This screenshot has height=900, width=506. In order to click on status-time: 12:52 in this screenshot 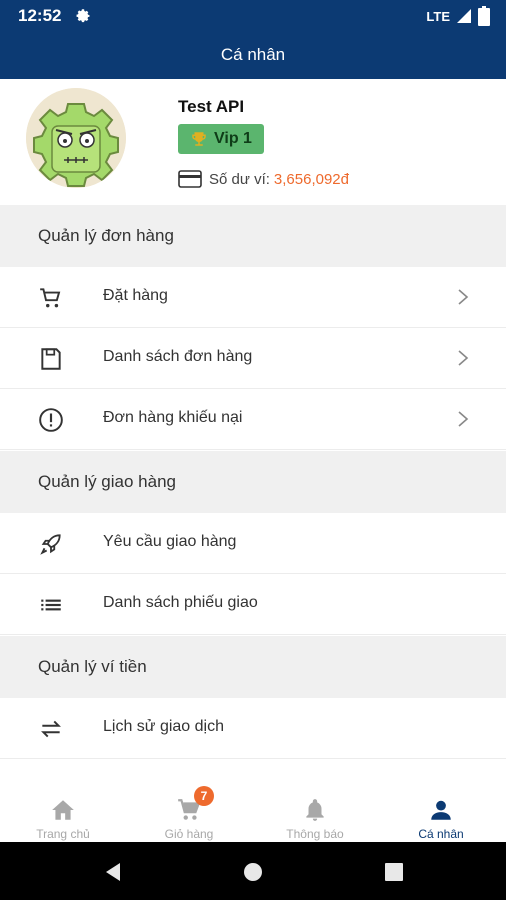, I will do `click(40, 15)`.